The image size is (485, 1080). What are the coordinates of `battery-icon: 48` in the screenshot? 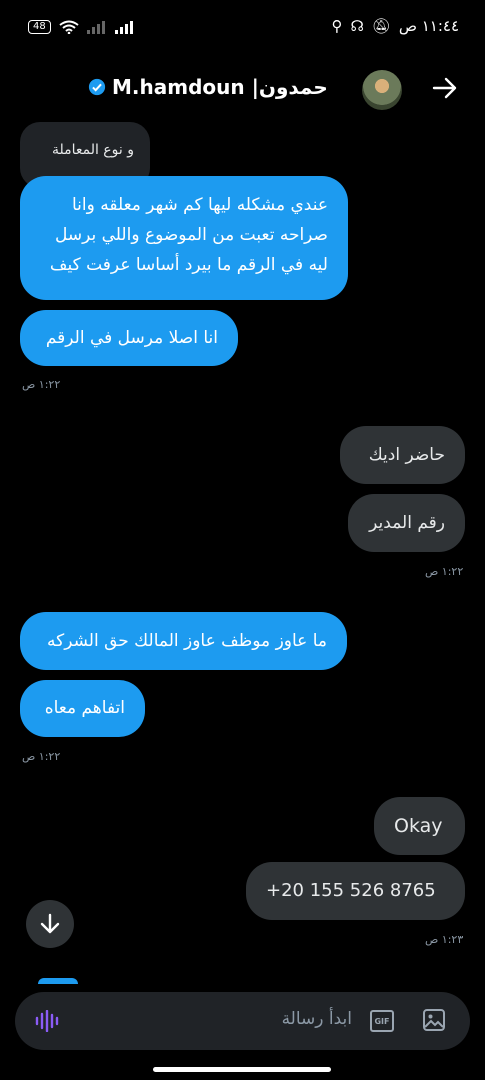 It's located at (39, 27).